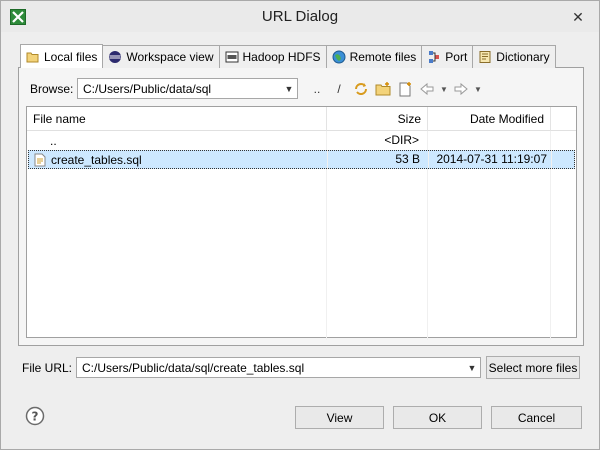  Describe the element at coordinates (378, 159) in the screenshot. I see `cell-size: 53 B` at that location.